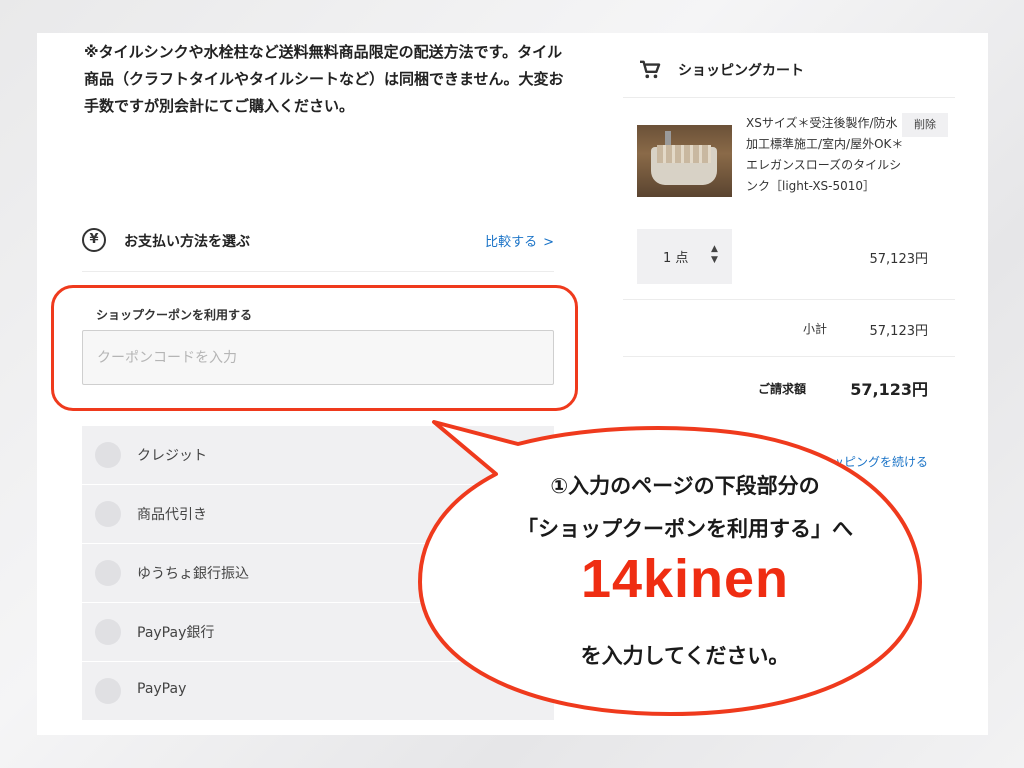  What do you see at coordinates (815, 329) in the screenshot?
I see `subtotal-label: 小計` at bounding box center [815, 329].